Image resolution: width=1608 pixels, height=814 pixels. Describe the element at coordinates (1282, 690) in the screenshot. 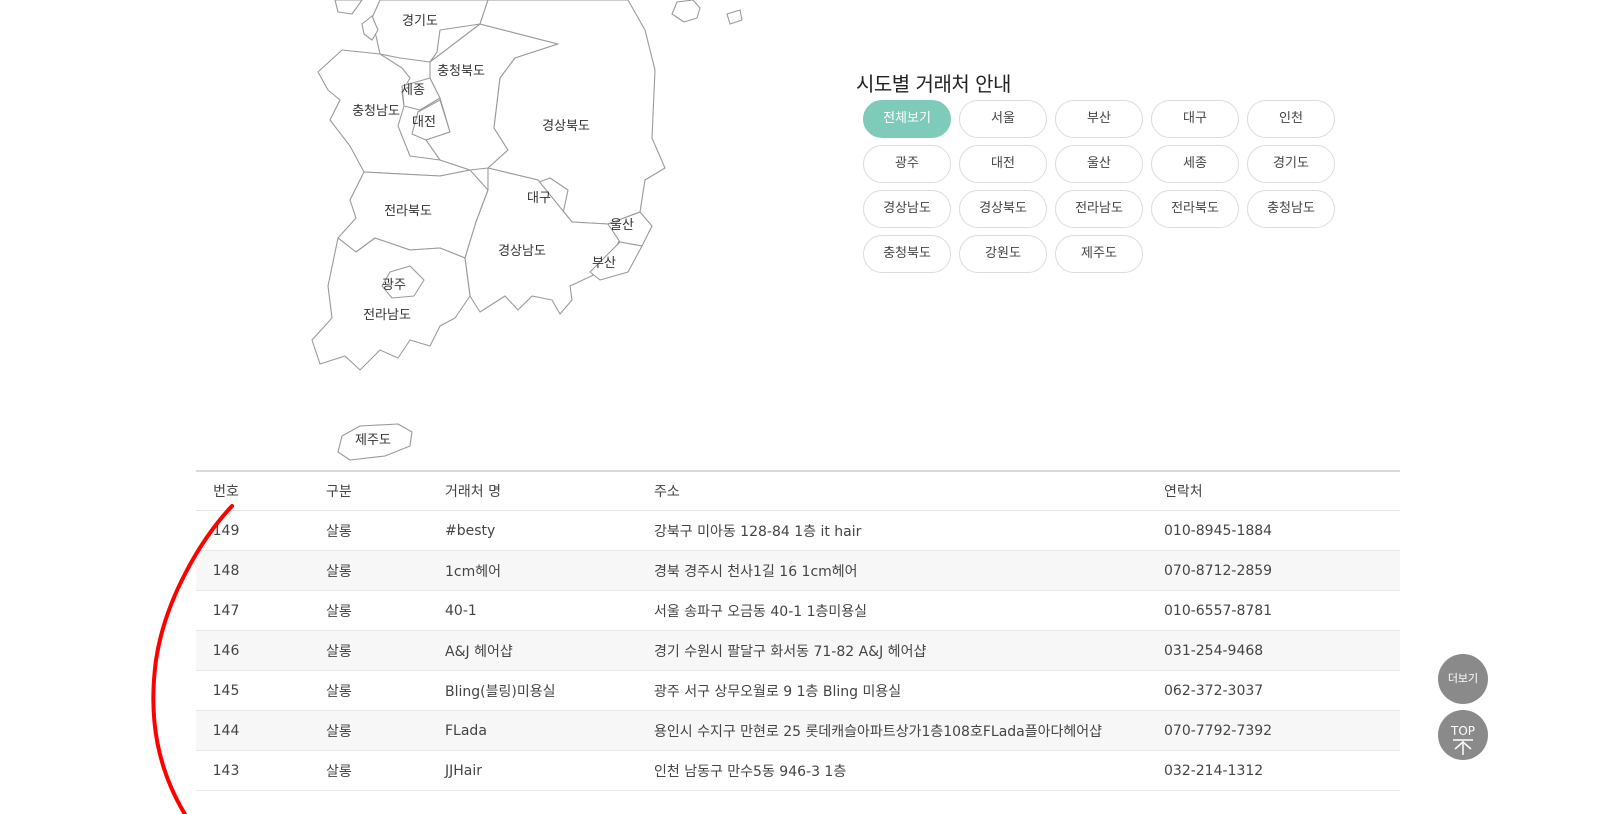

I see `row-contact: 062-372-3037` at that location.